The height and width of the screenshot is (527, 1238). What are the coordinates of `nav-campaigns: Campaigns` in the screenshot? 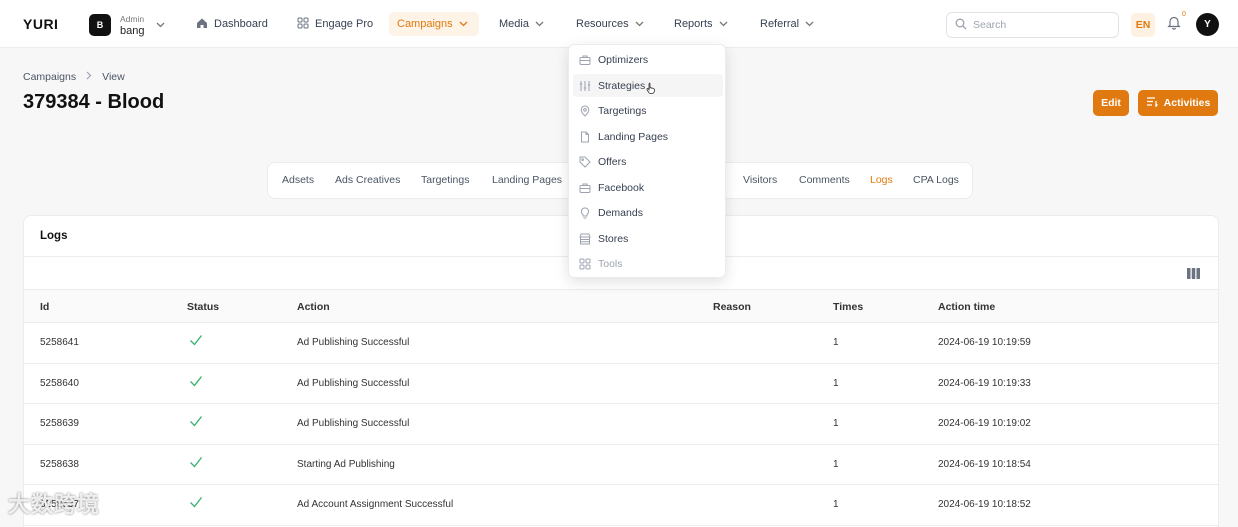 It's located at (434, 24).